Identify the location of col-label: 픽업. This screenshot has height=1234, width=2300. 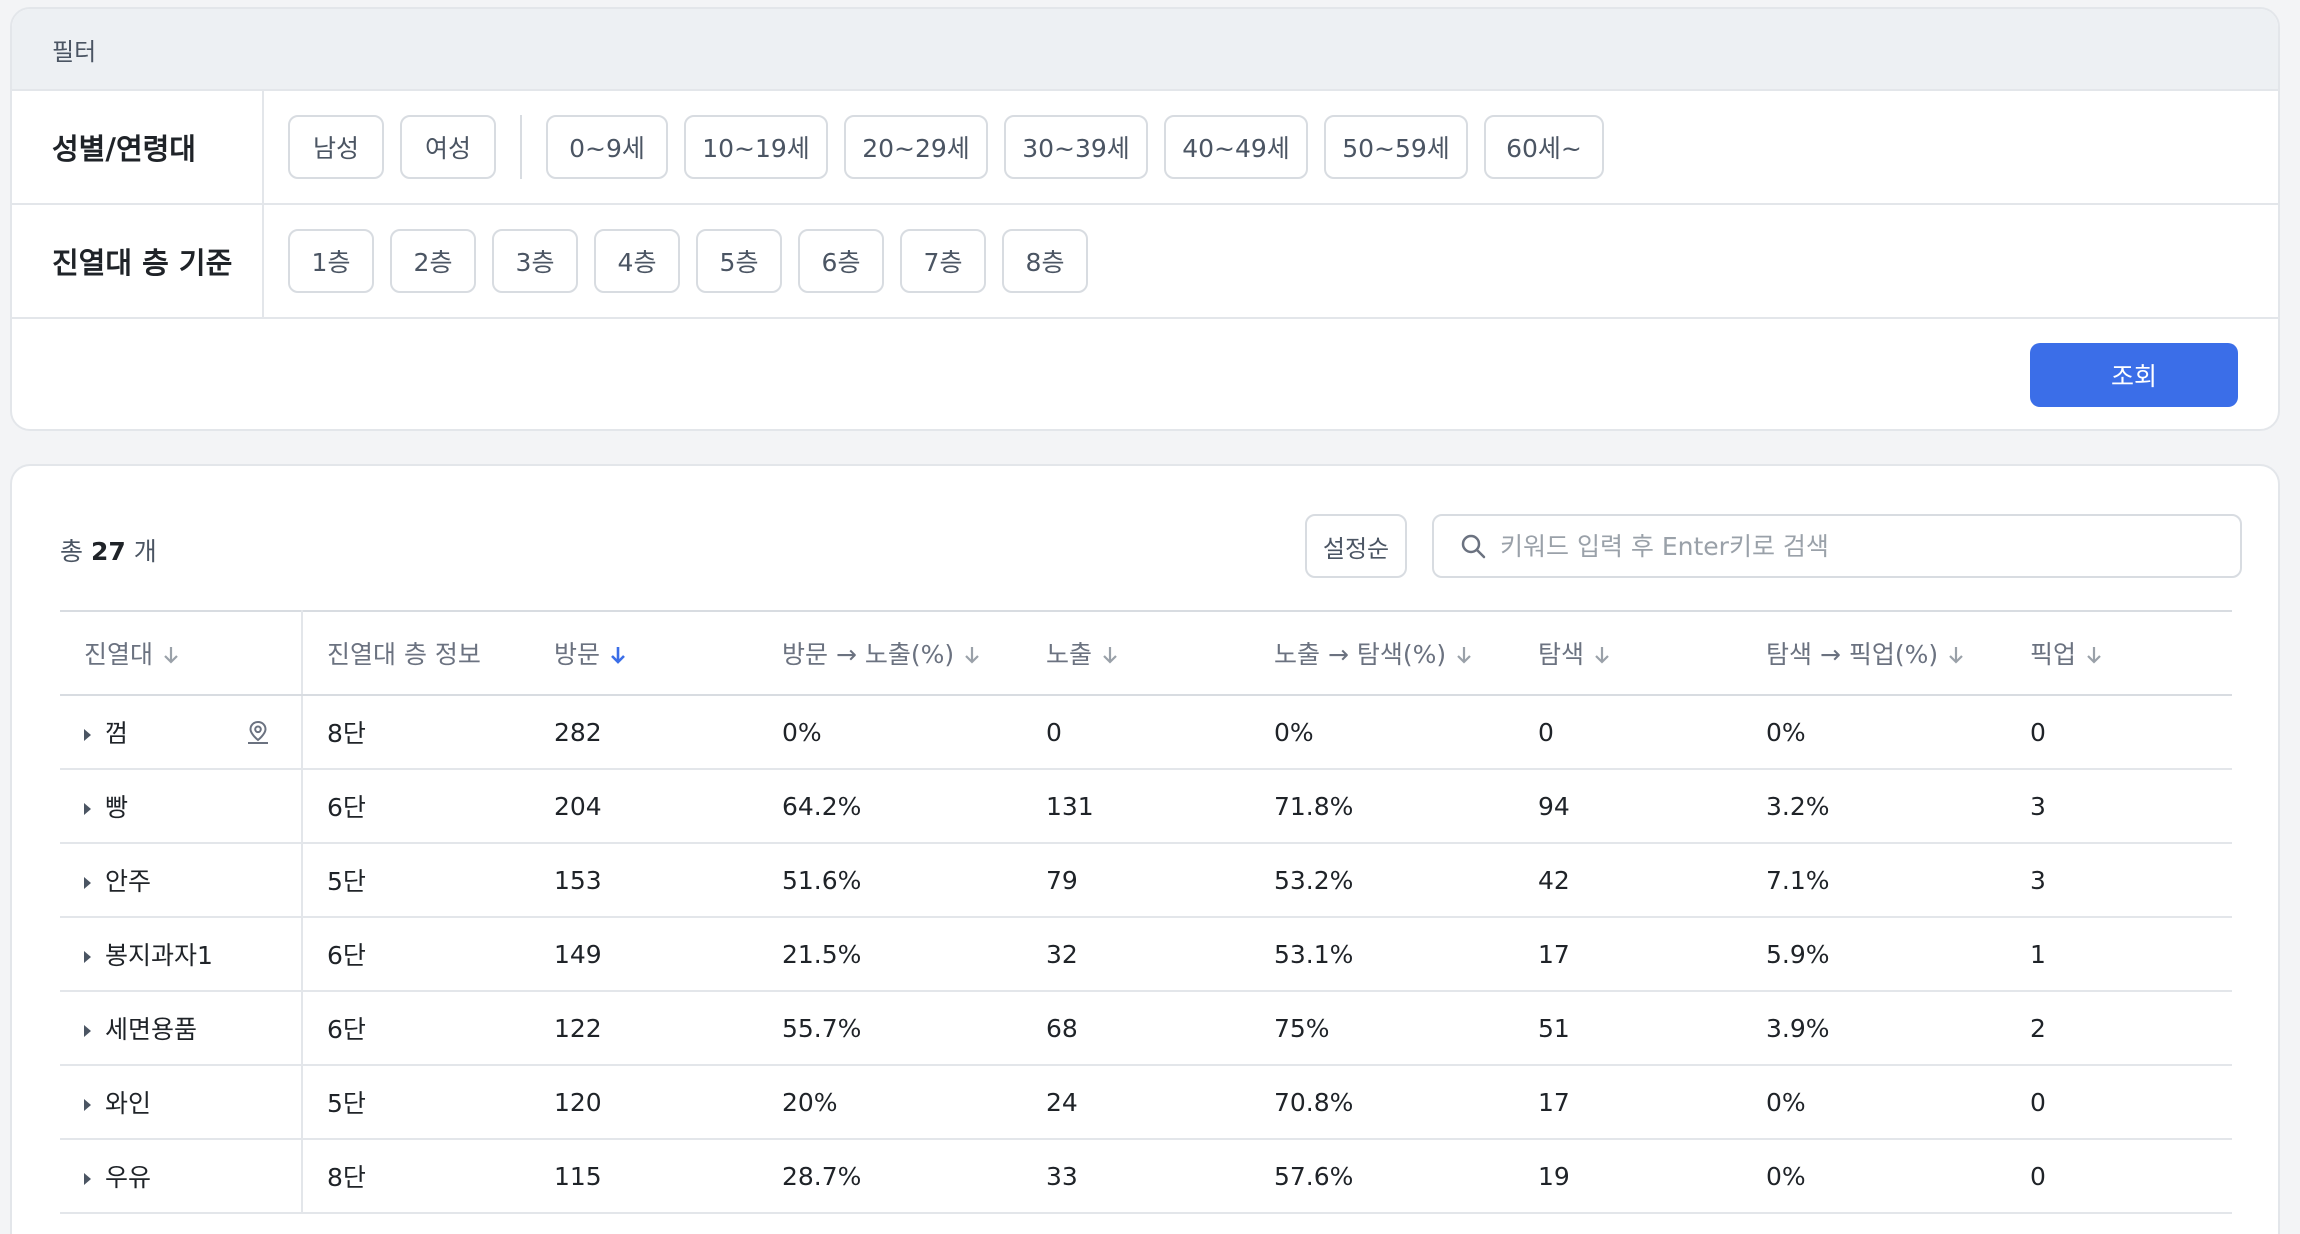
(2053, 654).